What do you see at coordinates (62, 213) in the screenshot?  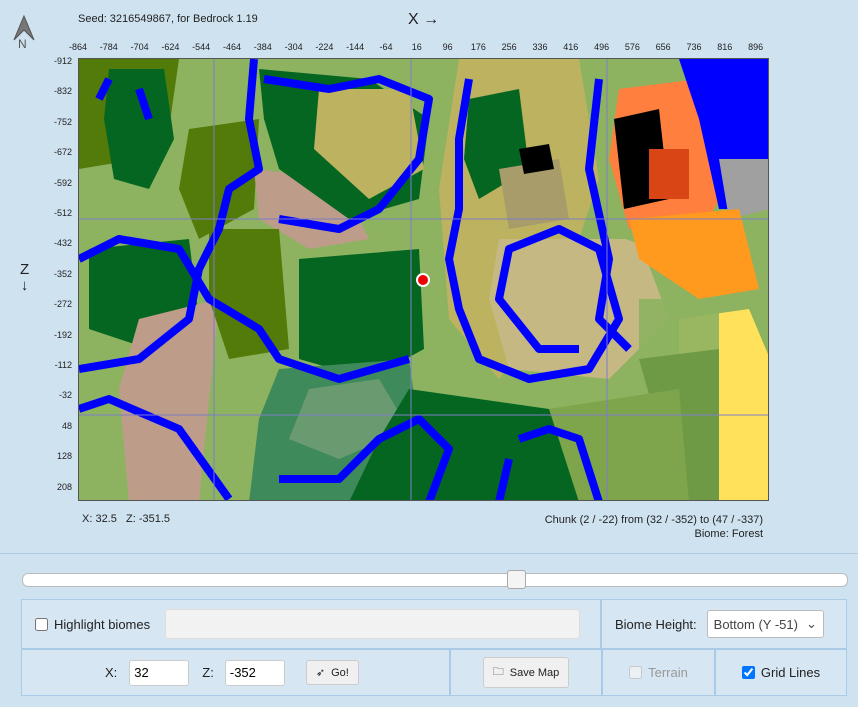 I see `z-tick-label: -512` at bounding box center [62, 213].